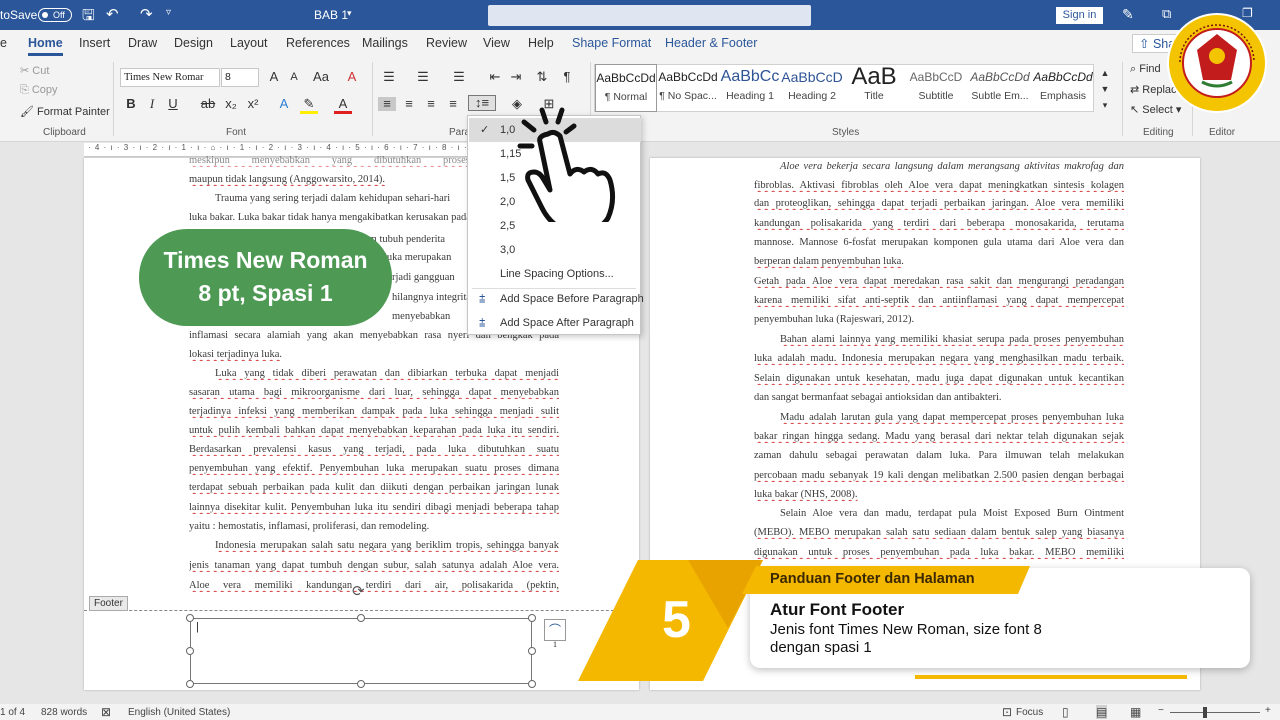 Image resolution: width=1280 pixels, height=720 pixels. Describe the element at coordinates (555, 323) in the screenshot. I see `add-space-after-item: ⩲ Add Space After Paragraph` at that location.